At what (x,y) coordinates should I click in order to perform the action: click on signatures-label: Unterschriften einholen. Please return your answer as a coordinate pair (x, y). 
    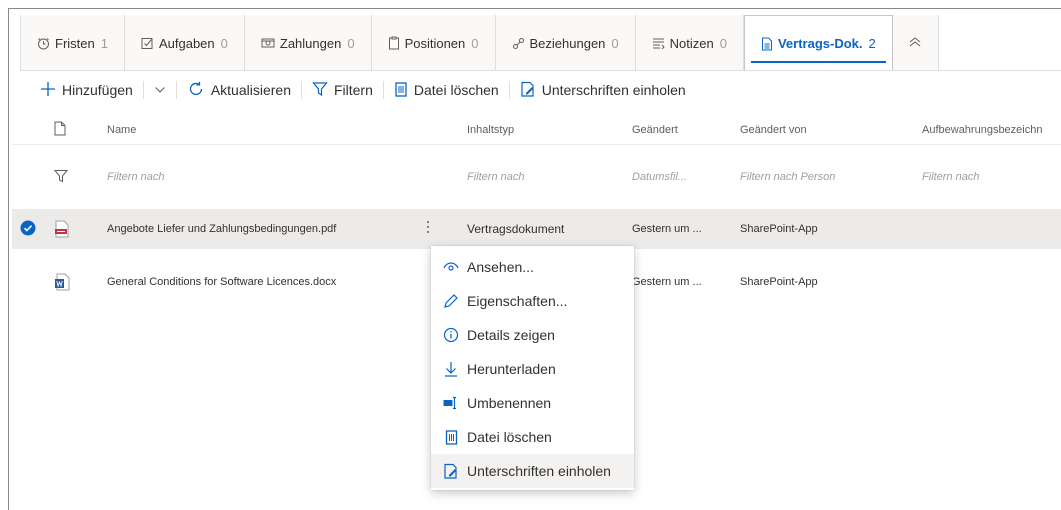
    Looking at the image, I should click on (613, 90).